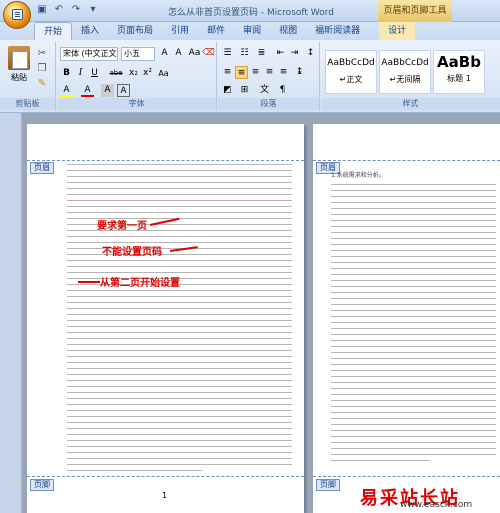 Image resolution: width=500 pixels, height=513 pixels. I want to click on style-heading-1-name: 标题 1, so click(459, 78).